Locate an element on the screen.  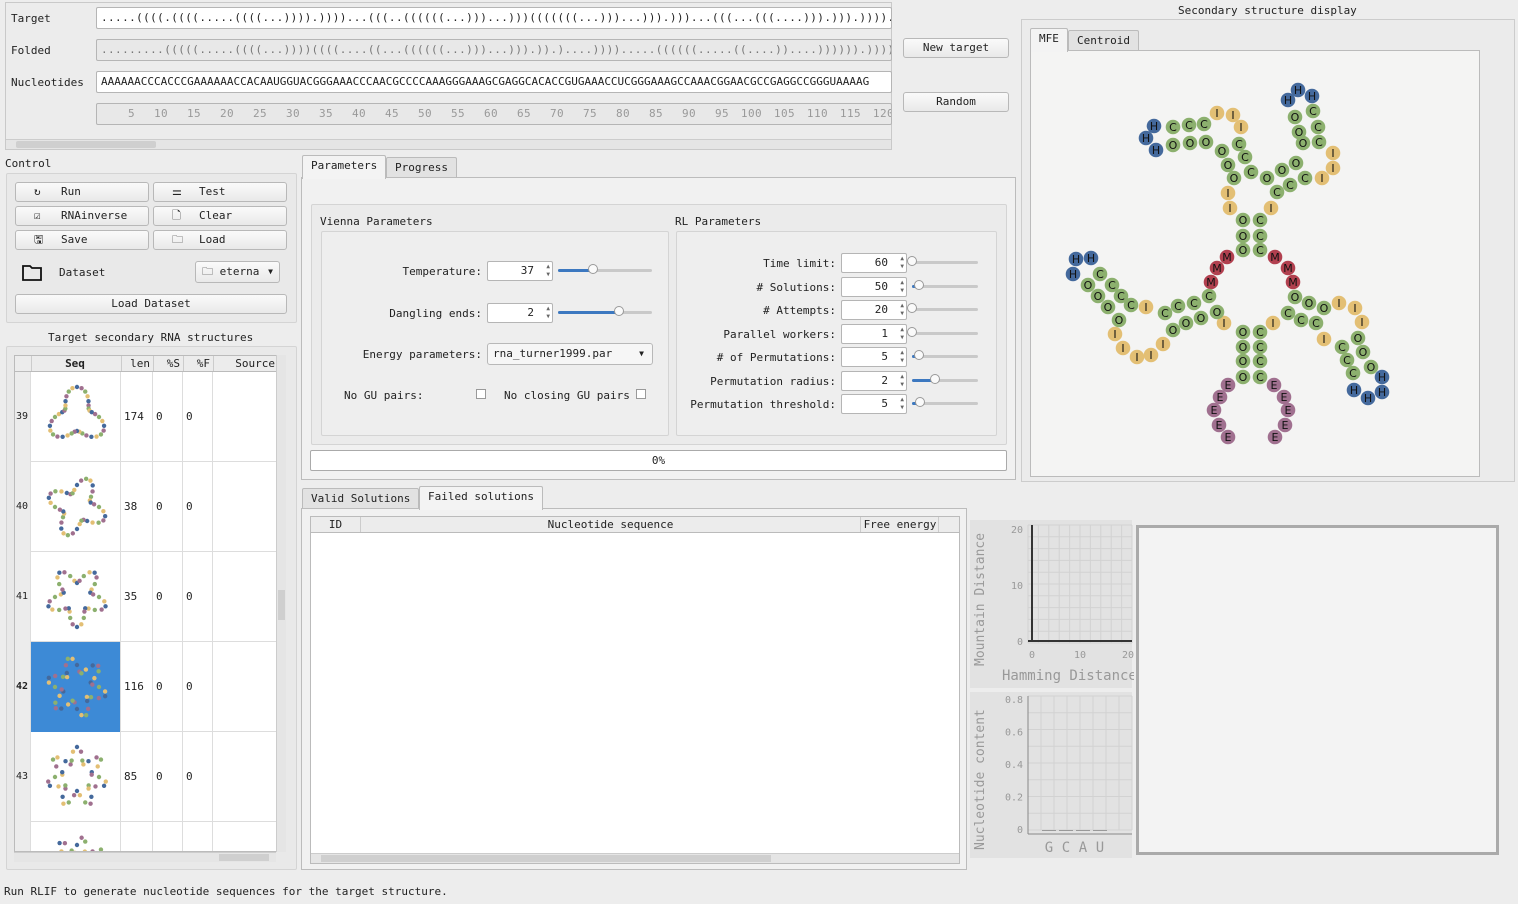
targets-hscrollbar is located at coordinates (145, 857).